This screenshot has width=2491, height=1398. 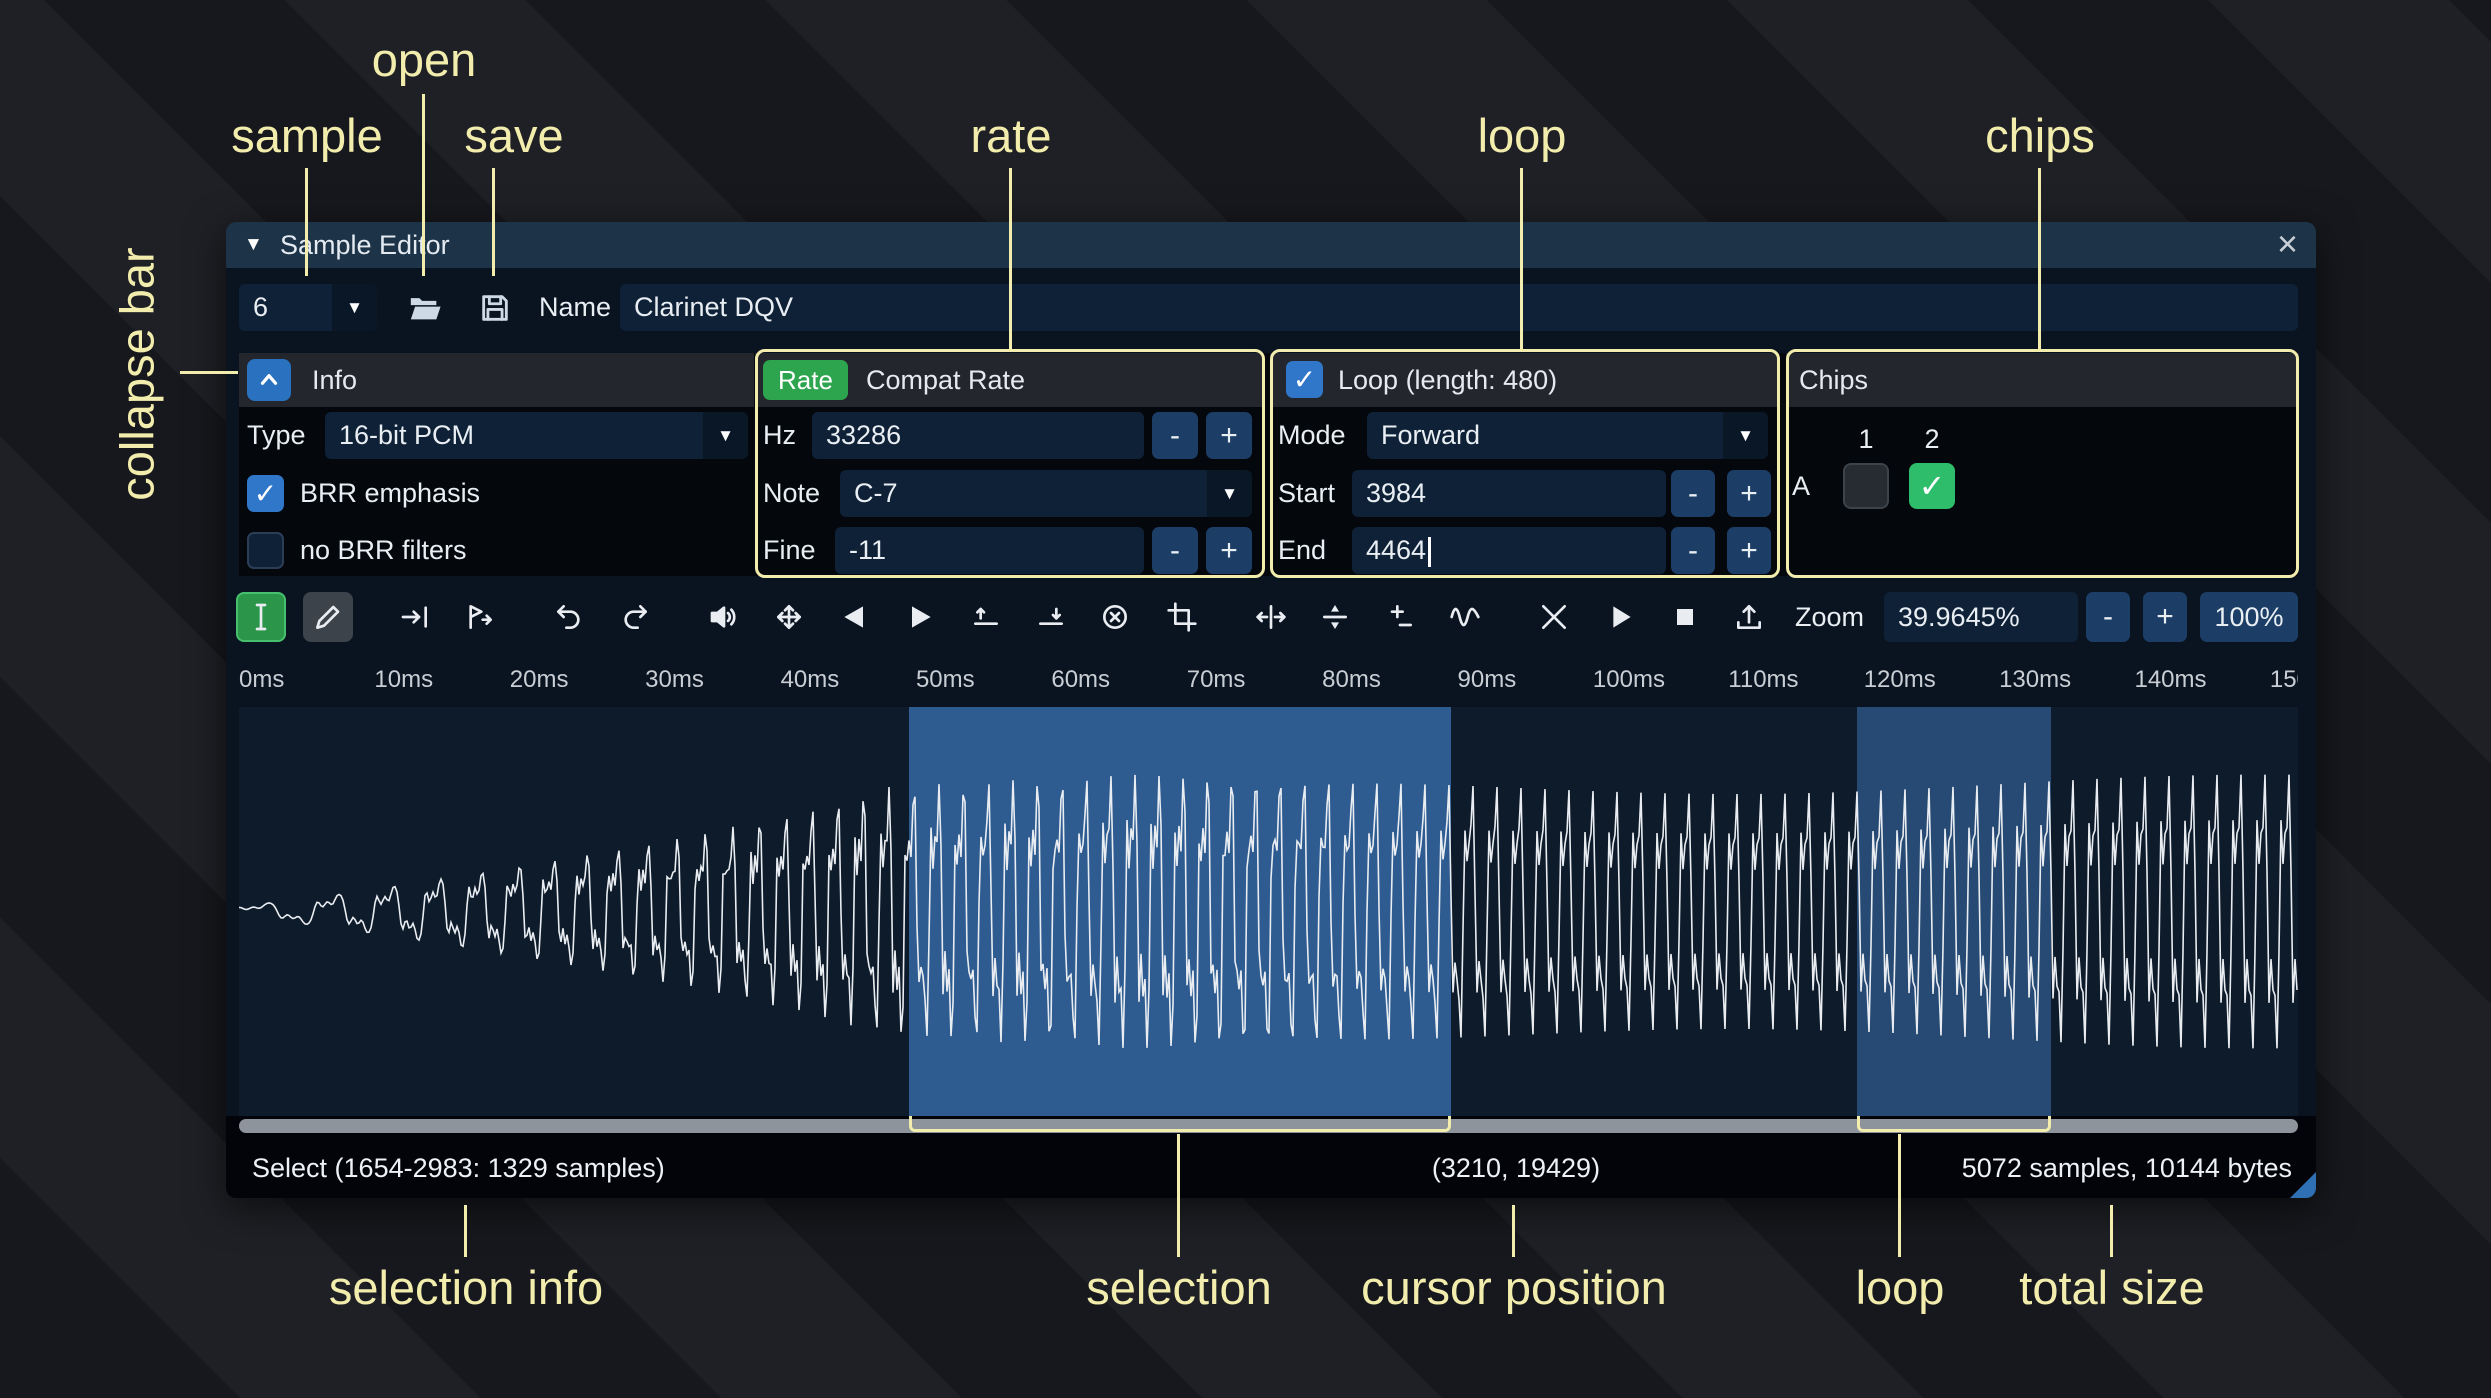 I want to click on annotation-selection-info: selection info, so click(x=466, y=1287).